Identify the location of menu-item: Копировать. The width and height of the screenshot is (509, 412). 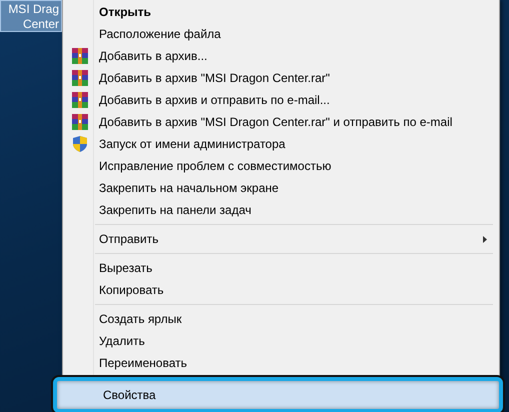
(281, 290).